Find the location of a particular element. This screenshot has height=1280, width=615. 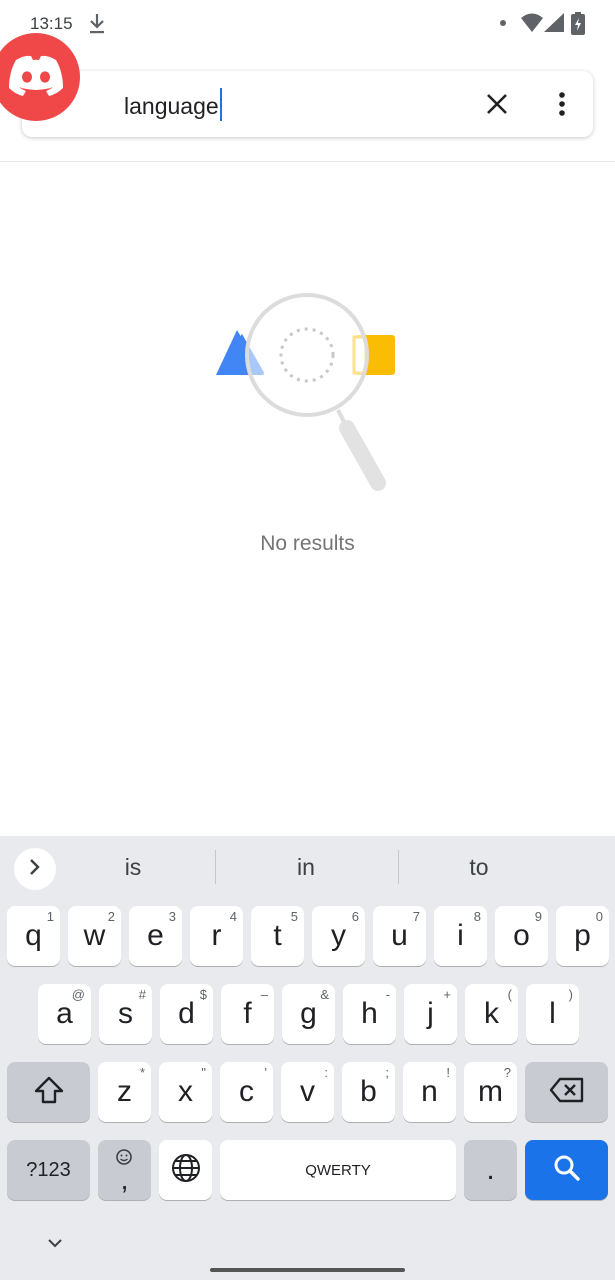

key-c: c ' is located at coordinates (246, 1092).